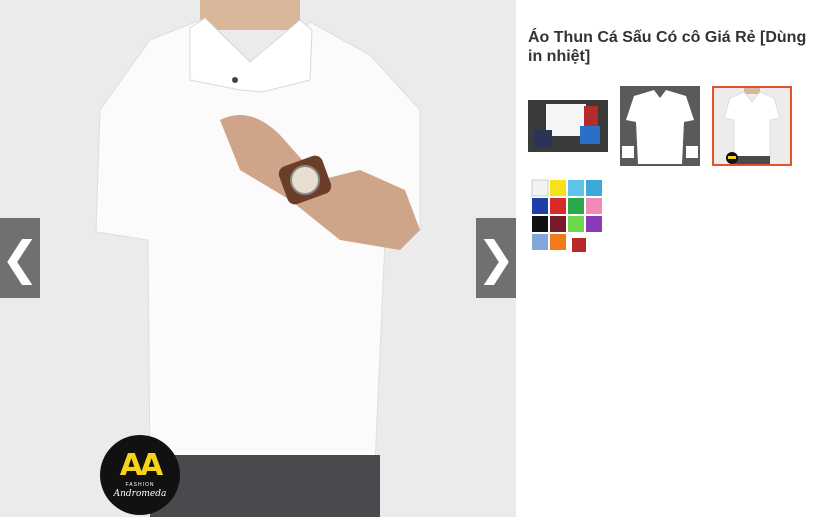 The image size is (818, 517). Describe the element at coordinates (141, 465) in the screenshot. I see `logo-mark: AA` at that location.